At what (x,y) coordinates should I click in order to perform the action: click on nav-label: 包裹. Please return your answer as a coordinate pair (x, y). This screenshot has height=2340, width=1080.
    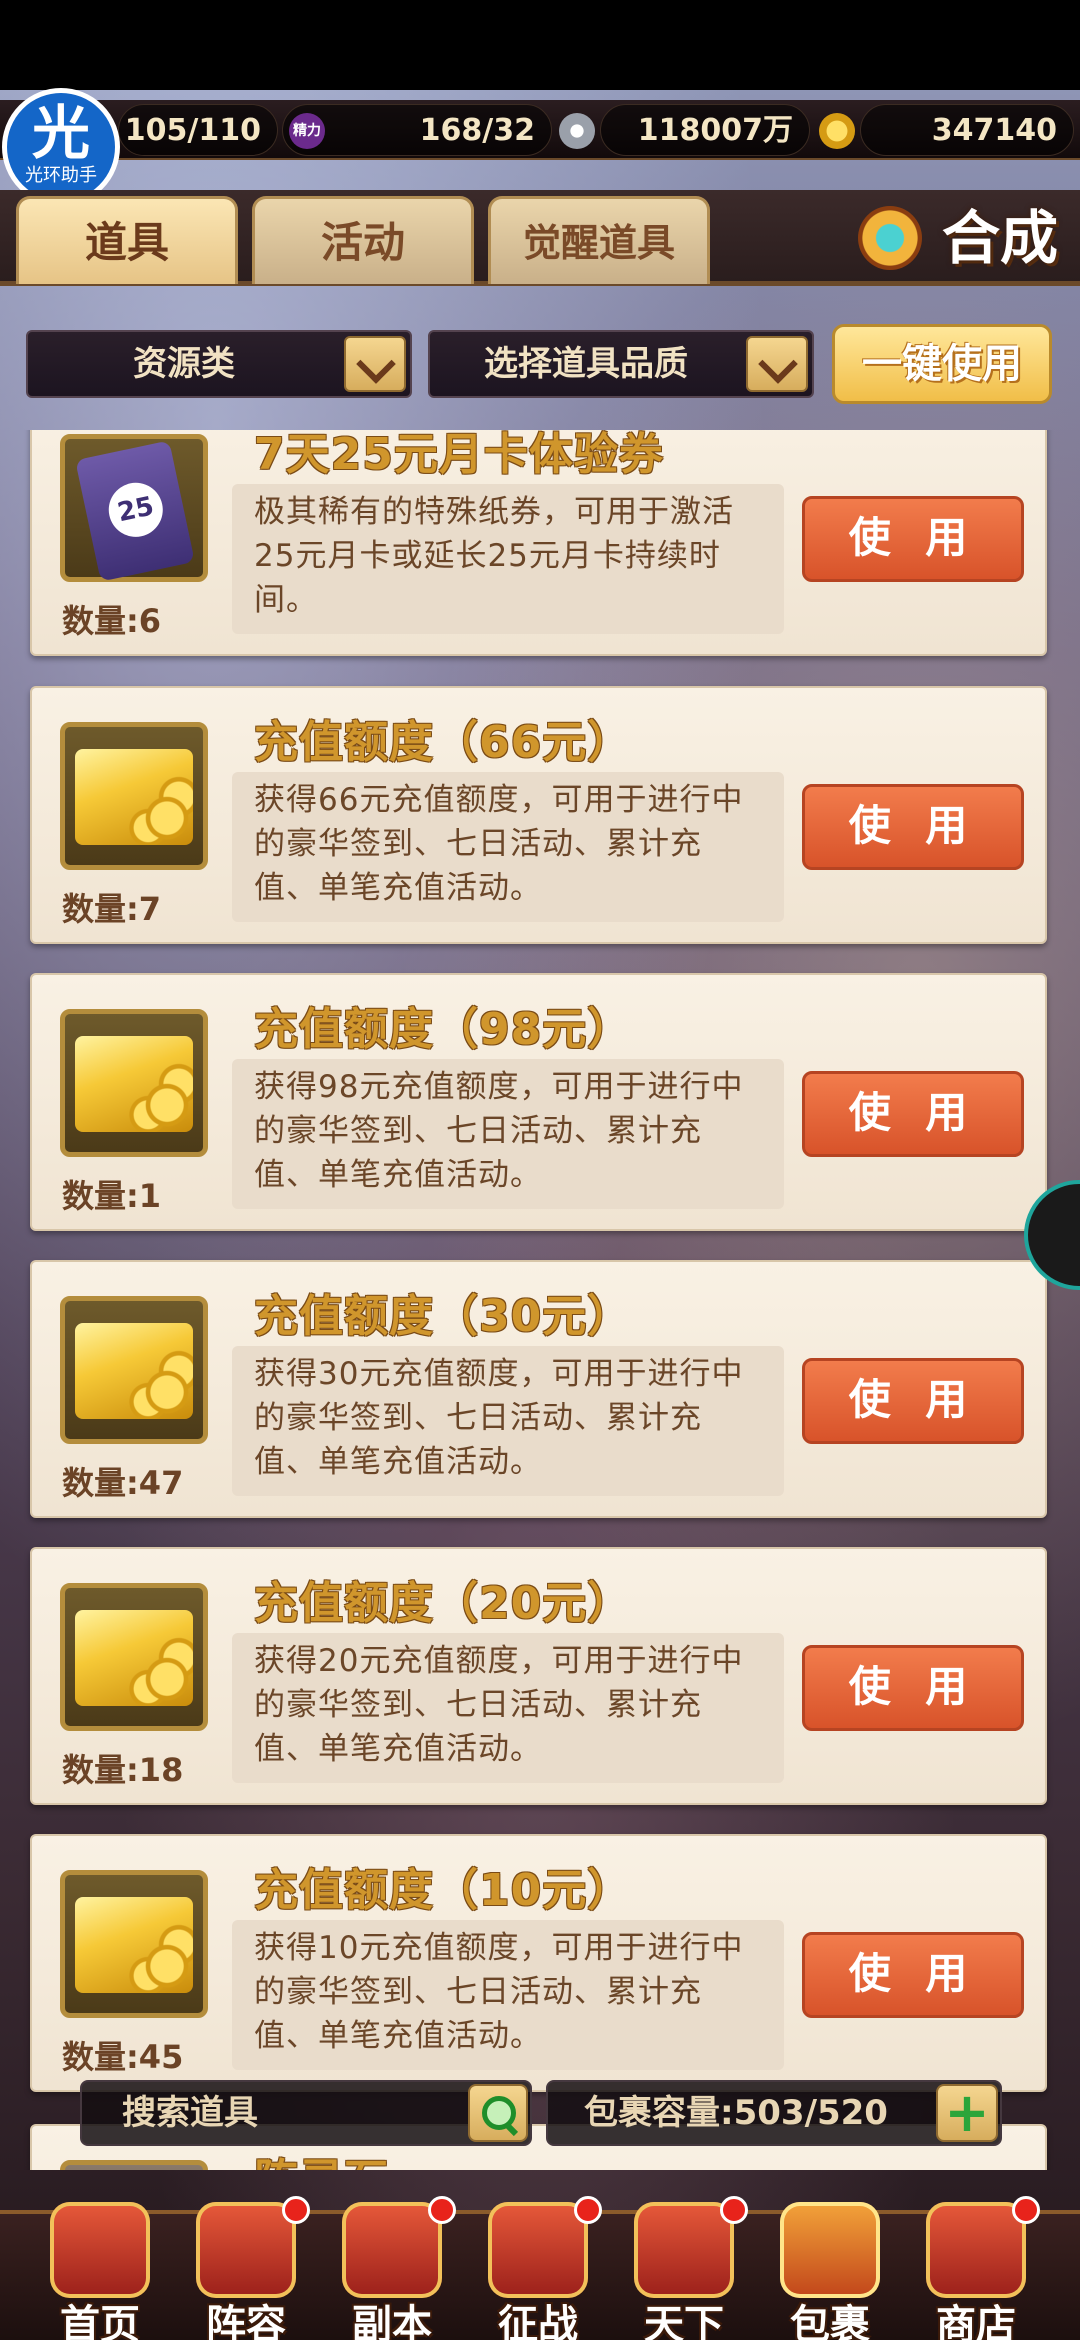
    Looking at the image, I should click on (830, 2321).